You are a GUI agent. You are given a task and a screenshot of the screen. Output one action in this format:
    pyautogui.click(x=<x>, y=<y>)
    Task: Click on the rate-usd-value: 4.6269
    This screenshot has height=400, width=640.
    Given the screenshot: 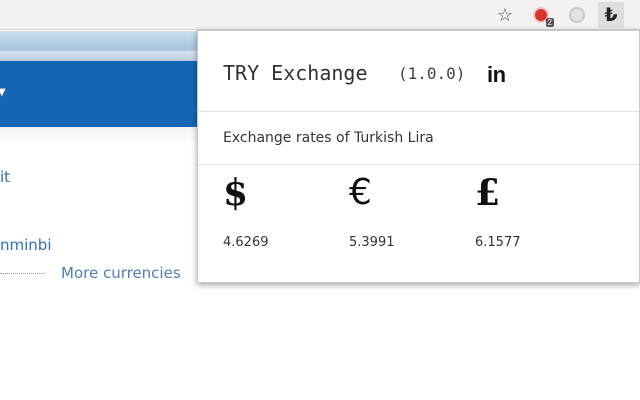 What is the action you would take?
    pyautogui.click(x=246, y=242)
    